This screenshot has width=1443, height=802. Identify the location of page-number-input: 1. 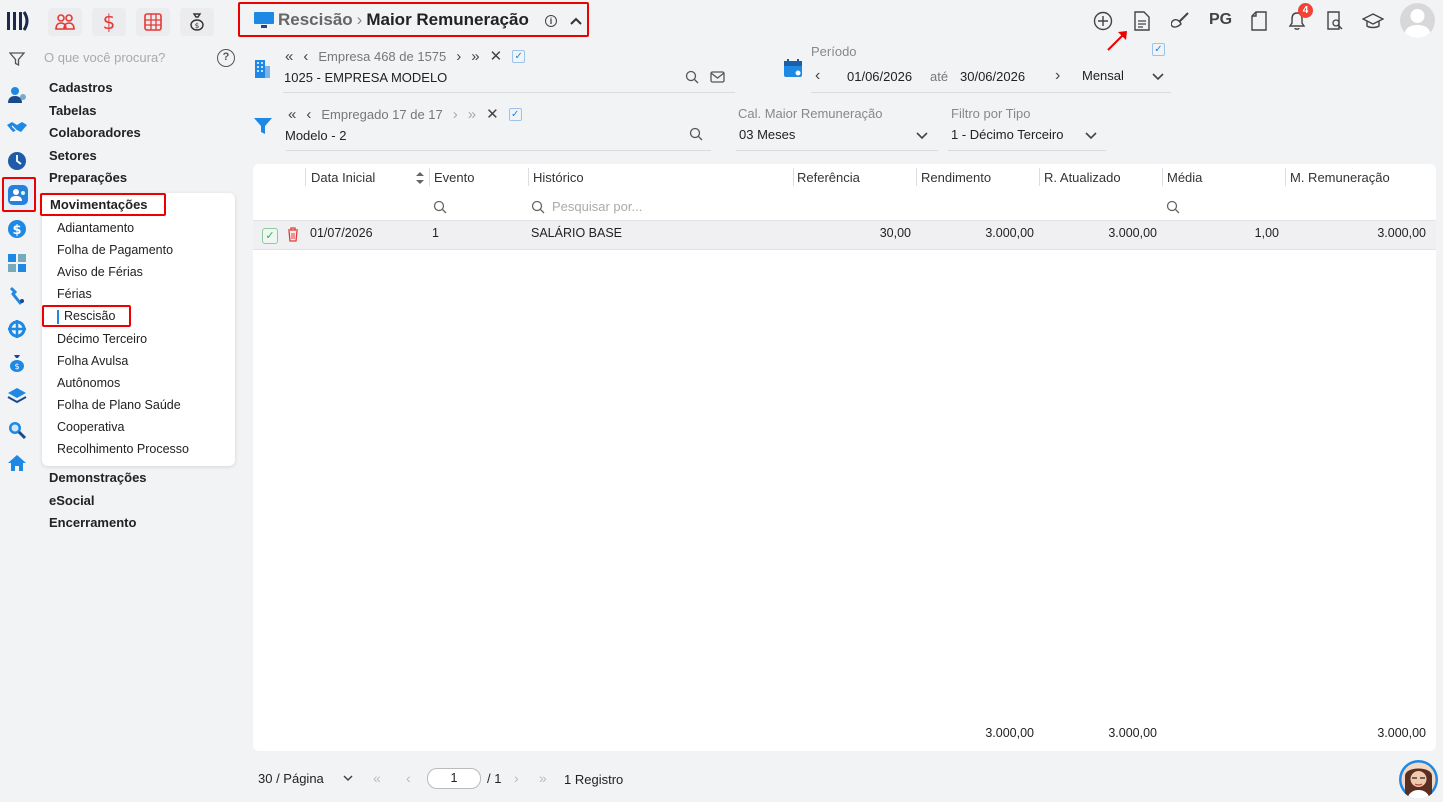
(454, 778).